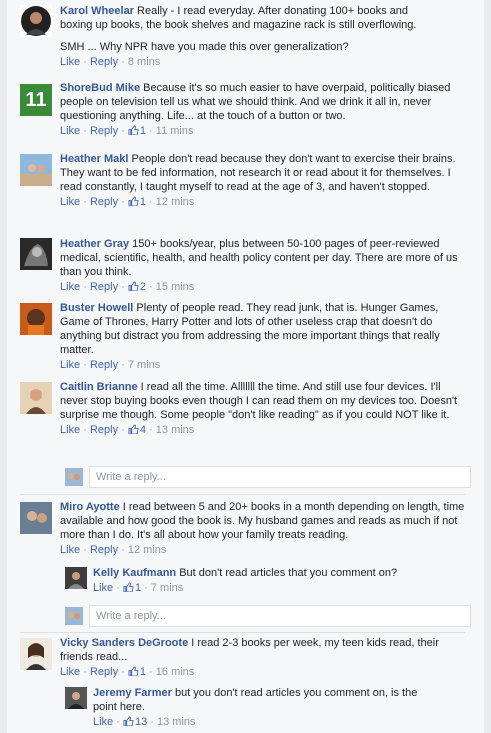 This screenshot has height=733, width=491. Describe the element at coordinates (124, 643) in the screenshot. I see `author-name: Vicky Sanders DeGroote` at that location.